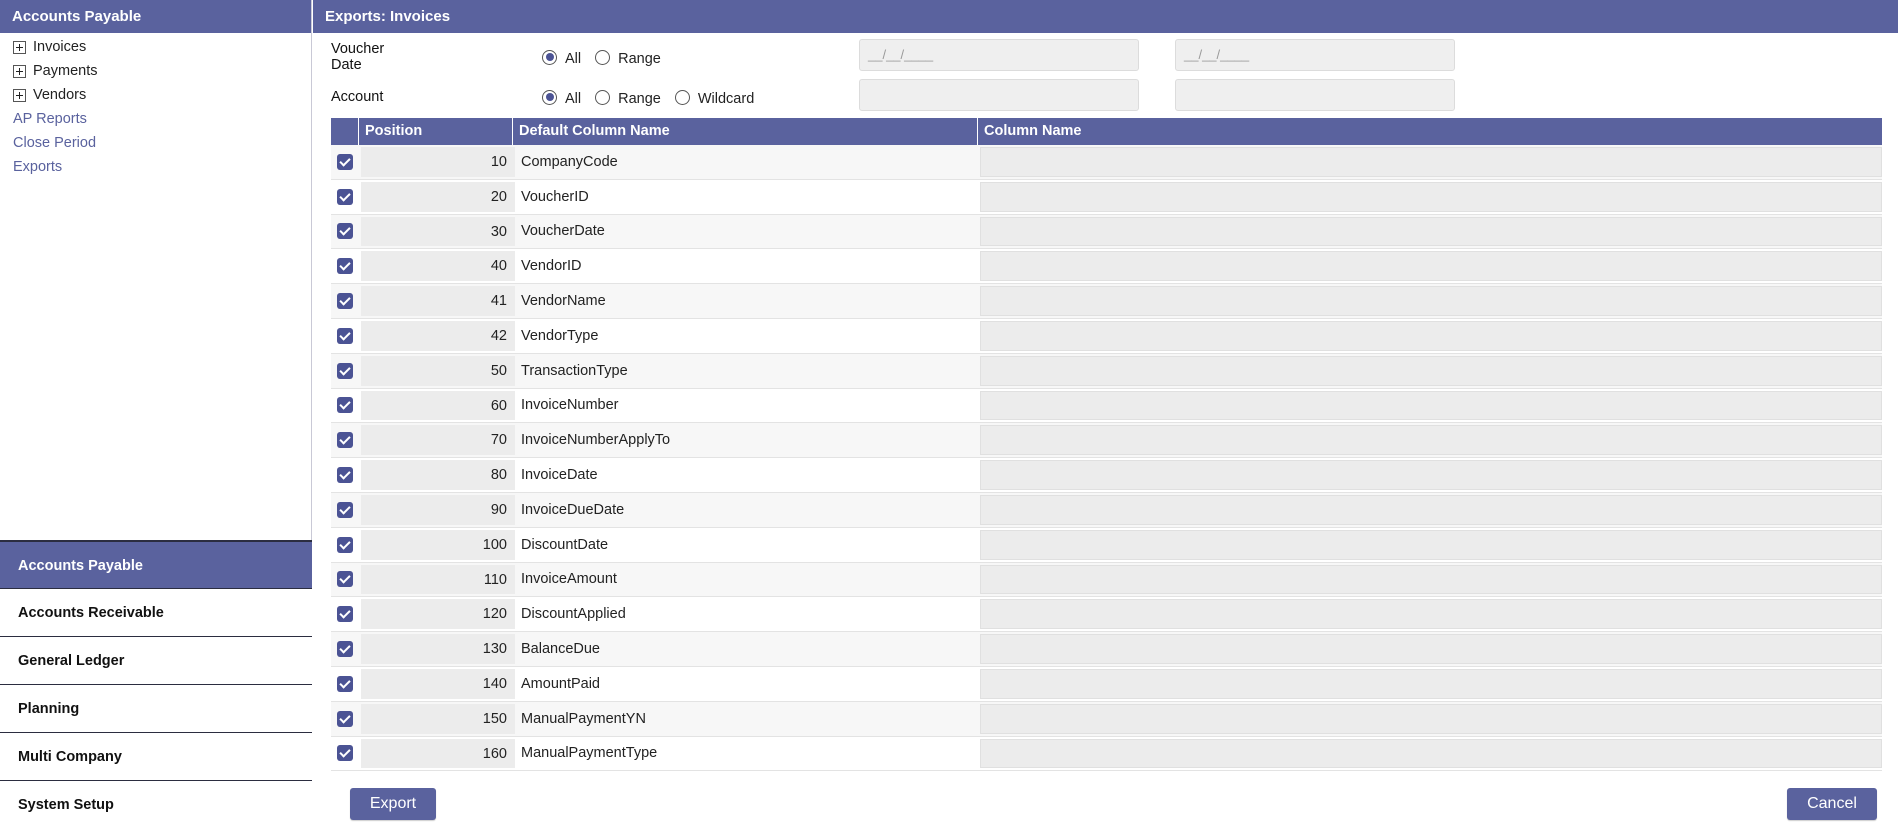 Image resolution: width=1898 pixels, height=826 pixels. What do you see at coordinates (393, 804) in the screenshot?
I see `export-button: Export` at bounding box center [393, 804].